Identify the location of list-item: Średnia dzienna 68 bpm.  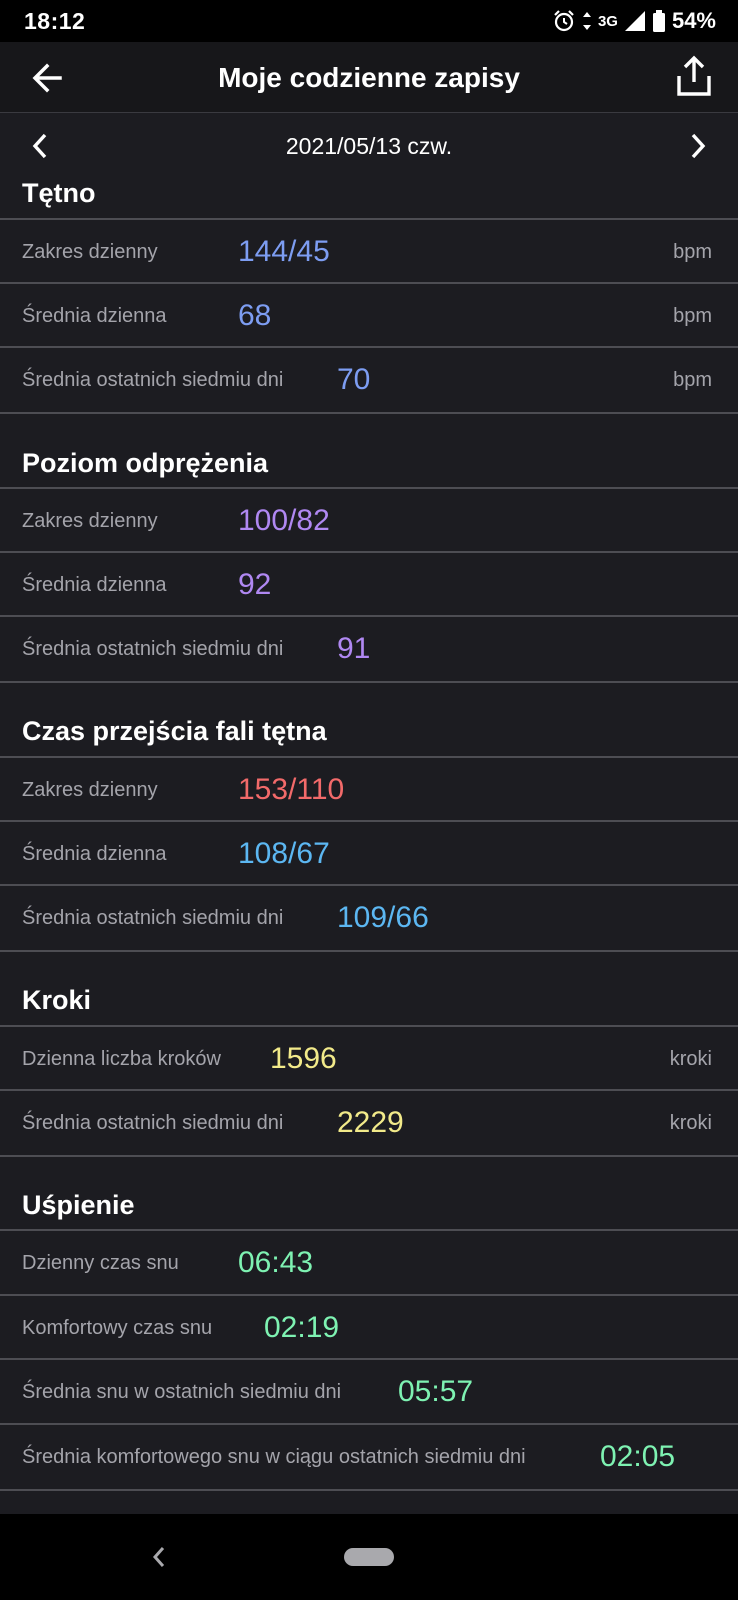
(369, 315).